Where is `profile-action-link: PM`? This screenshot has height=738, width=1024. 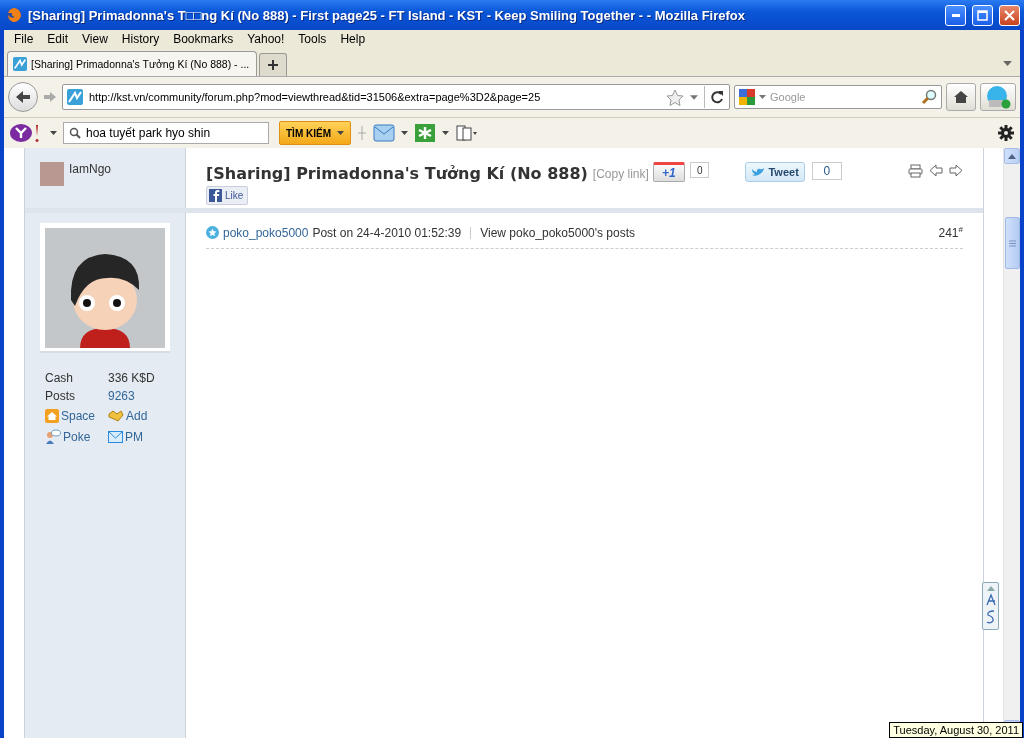 profile-action-link: PM is located at coordinates (134, 437).